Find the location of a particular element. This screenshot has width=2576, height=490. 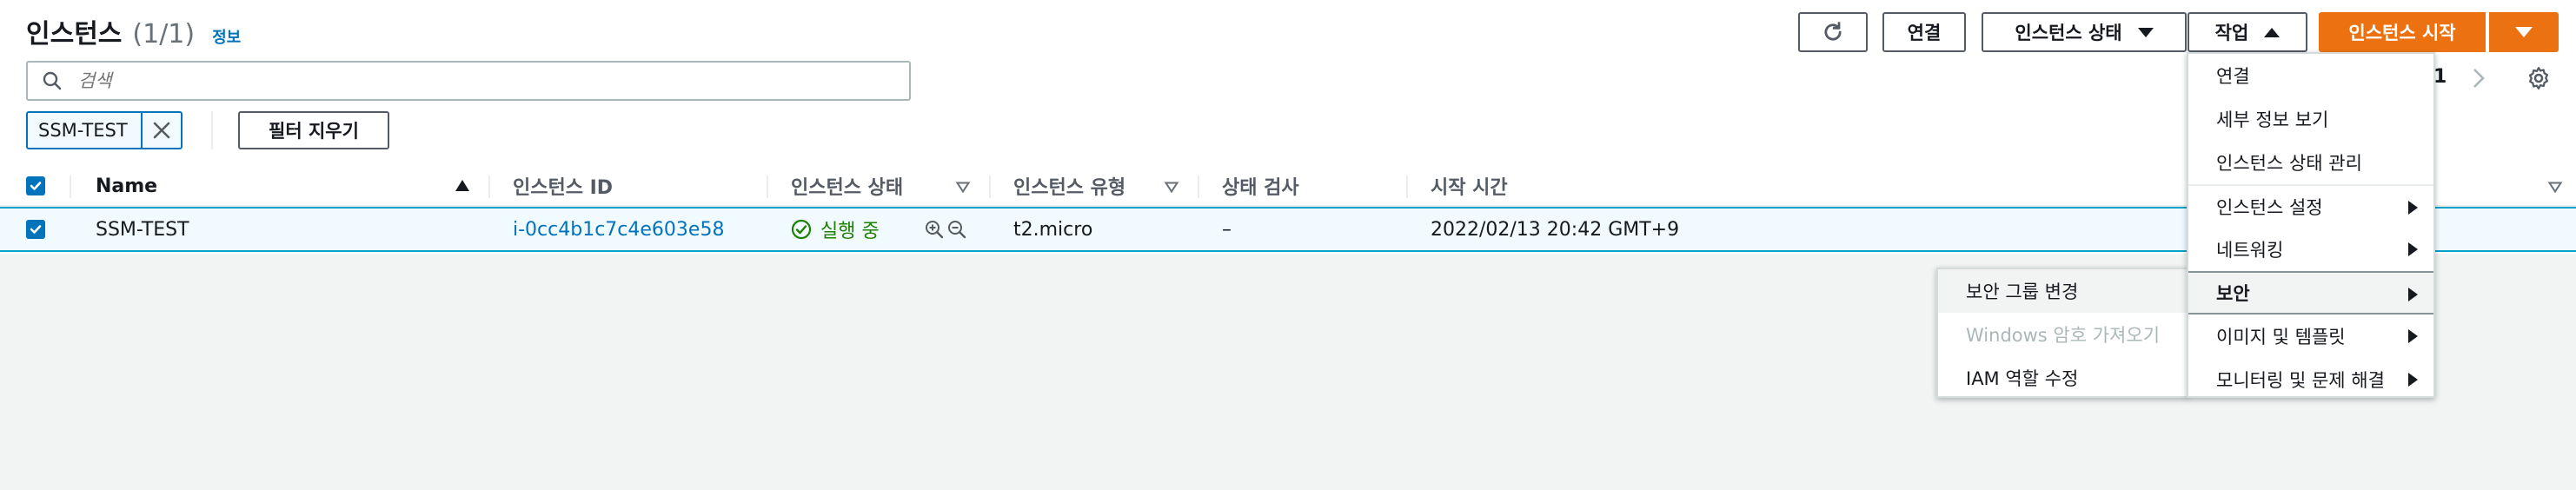

menu-item-security: 보안 is located at coordinates (2310, 293).